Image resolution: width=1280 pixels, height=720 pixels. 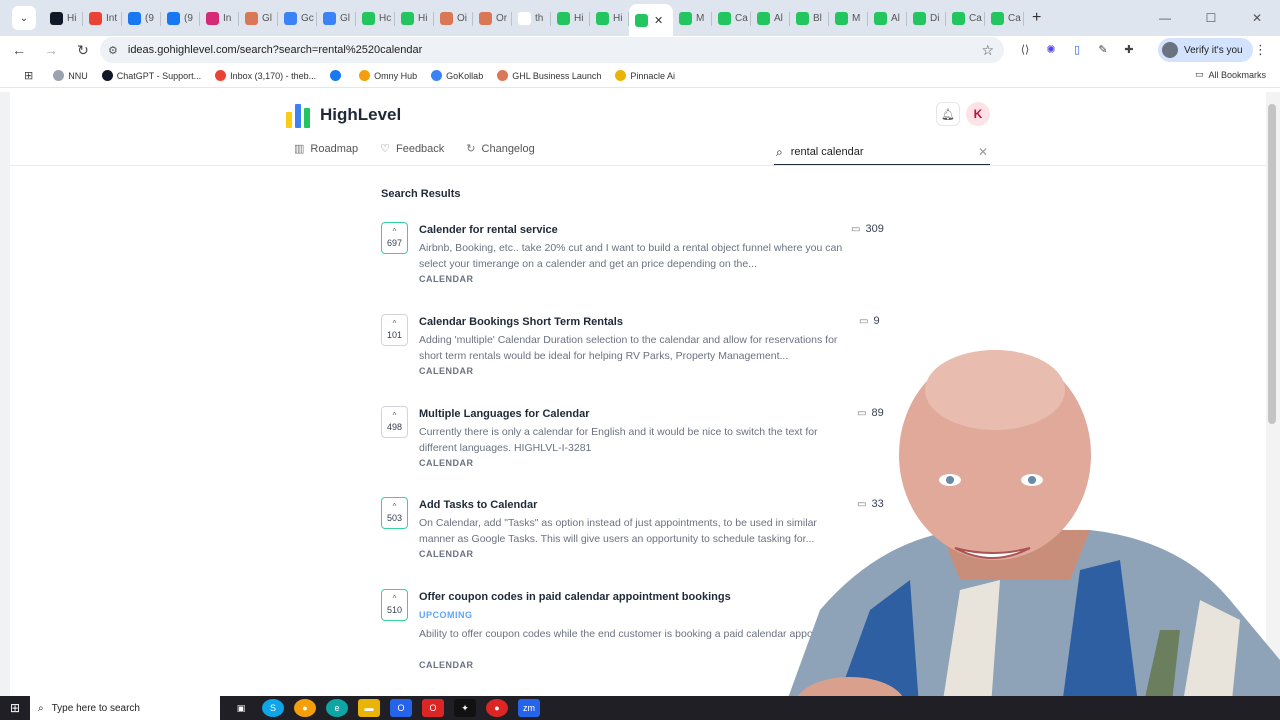 What do you see at coordinates (497, 708) in the screenshot?
I see `chrome-profile-icon: ●` at bounding box center [497, 708].